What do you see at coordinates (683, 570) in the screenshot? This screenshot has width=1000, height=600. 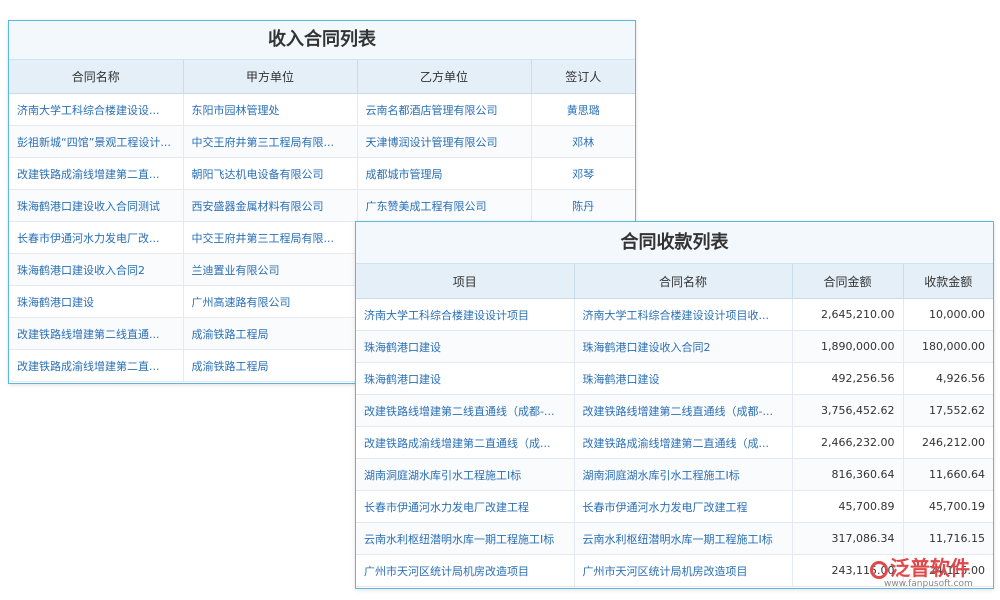 I see `contract-name-cell: 广州市天河区统计局机房改造项目` at bounding box center [683, 570].